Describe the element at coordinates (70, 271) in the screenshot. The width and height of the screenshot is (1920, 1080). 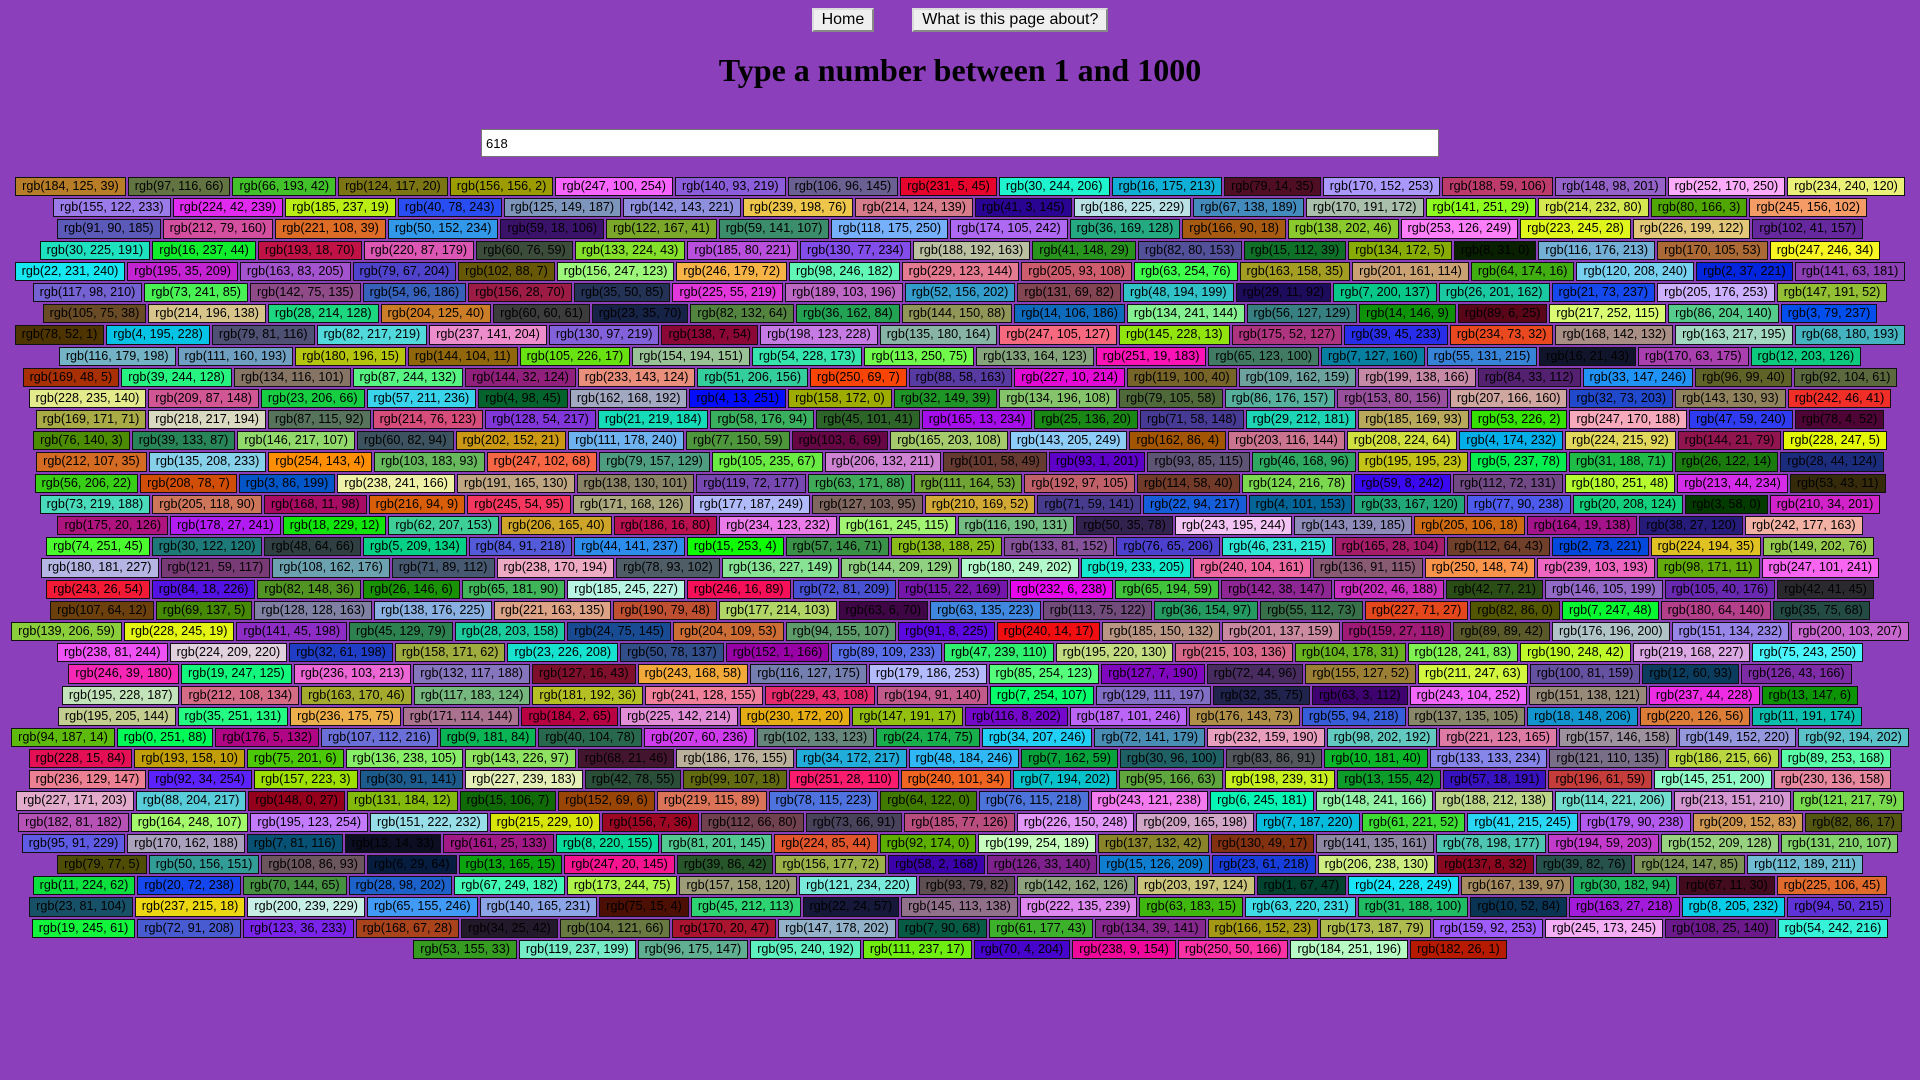
I see `color-swatch: rgb(22, 231, 240)` at that location.